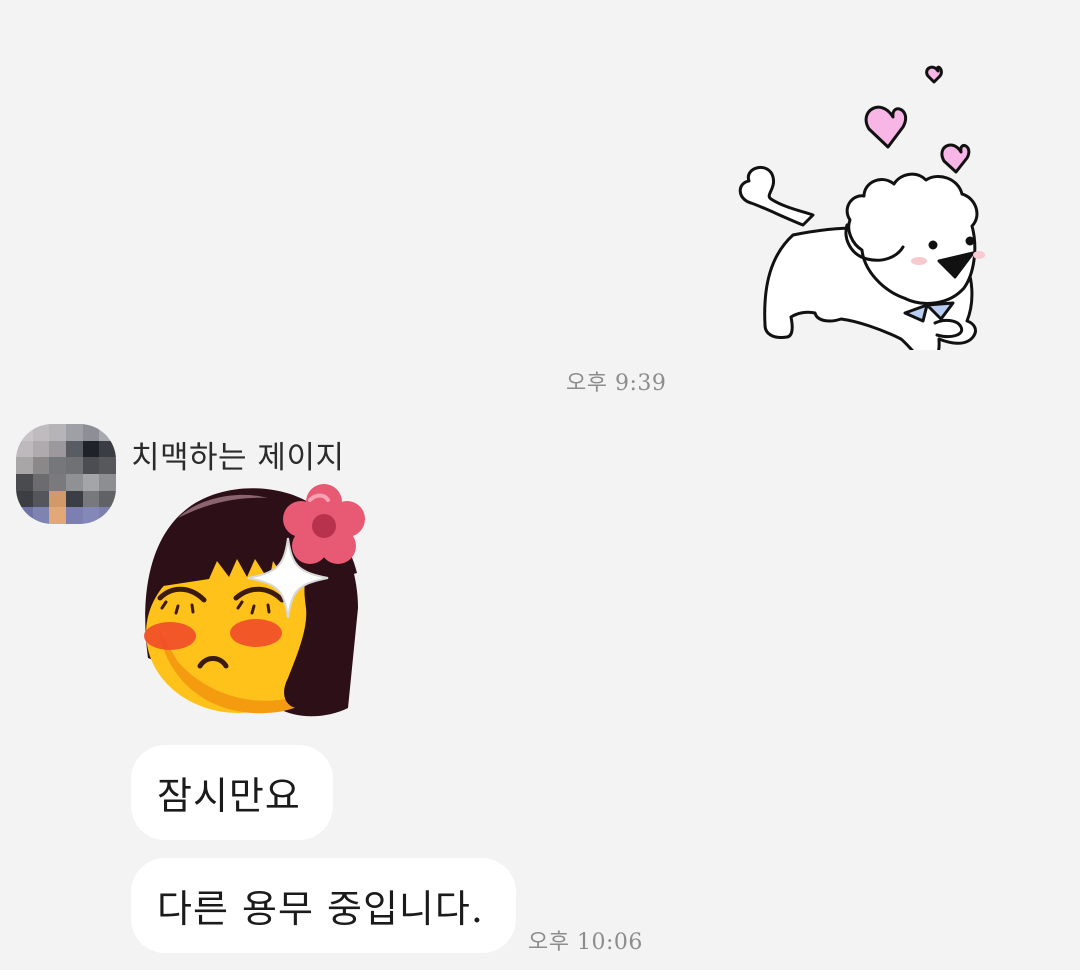 This screenshot has width=1080, height=970. I want to click on message-bubble: 잠시만요, so click(232, 792).